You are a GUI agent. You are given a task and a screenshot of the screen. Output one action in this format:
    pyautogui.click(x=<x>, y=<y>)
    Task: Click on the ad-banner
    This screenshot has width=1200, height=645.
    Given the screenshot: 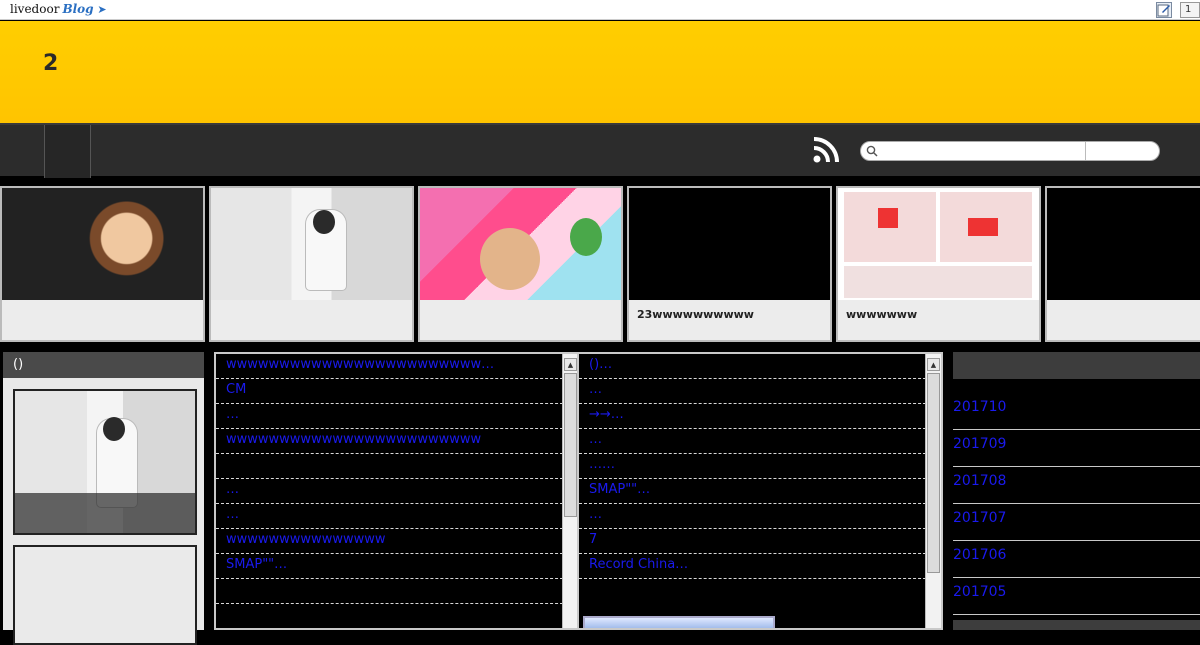 What is the action you would take?
    pyautogui.click(x=679, y=622)
    